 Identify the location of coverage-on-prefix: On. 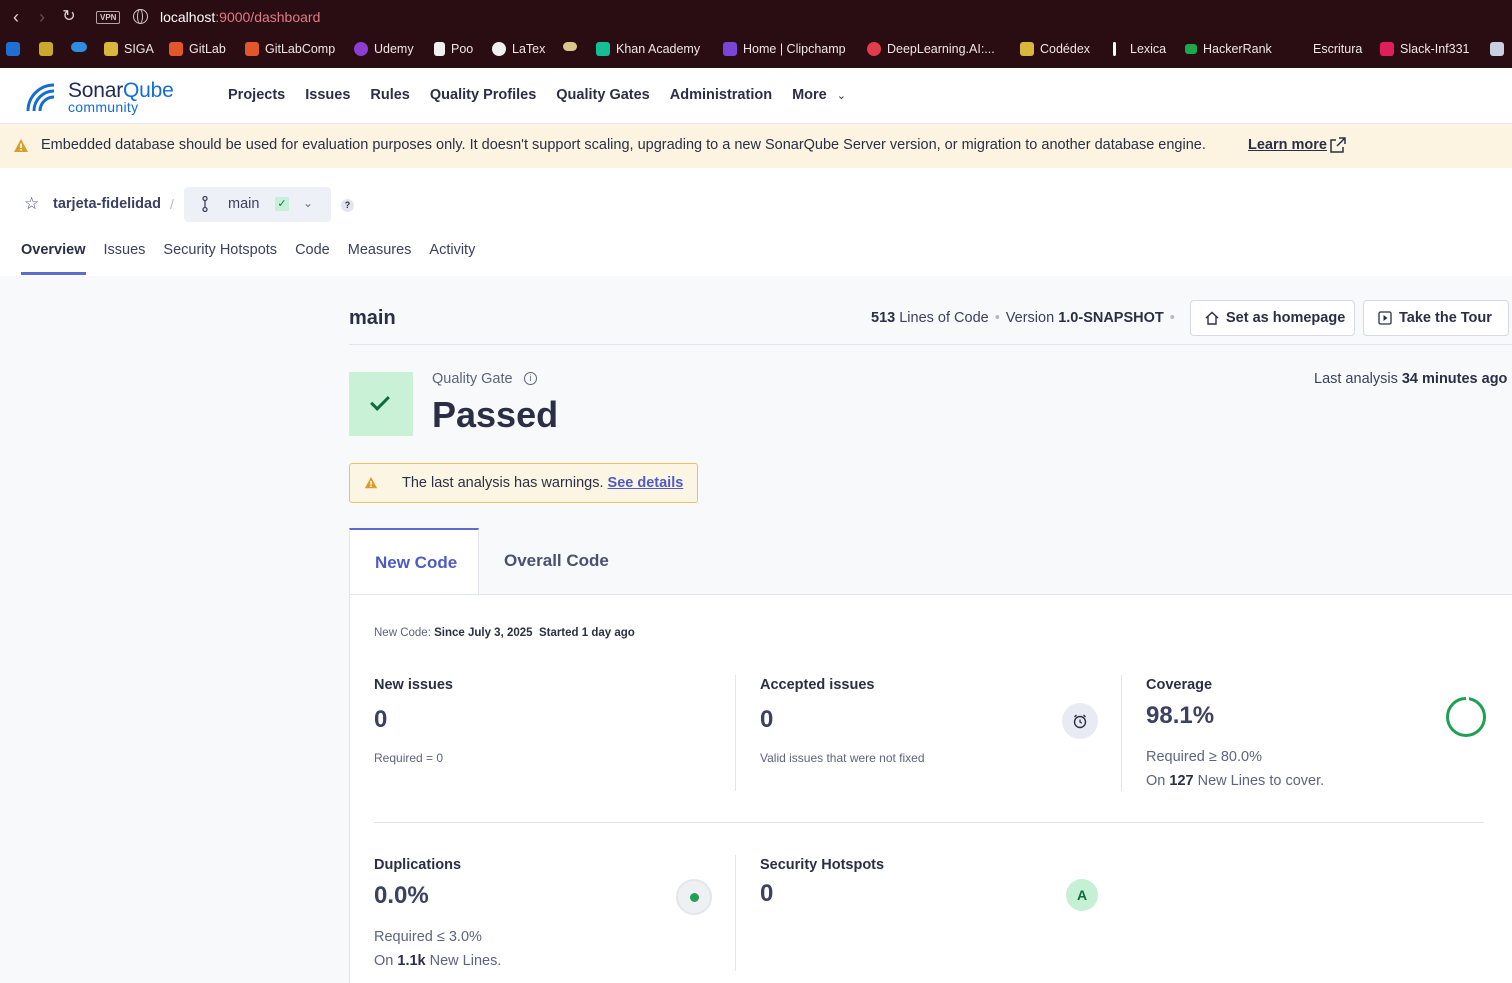
(1156, 781).